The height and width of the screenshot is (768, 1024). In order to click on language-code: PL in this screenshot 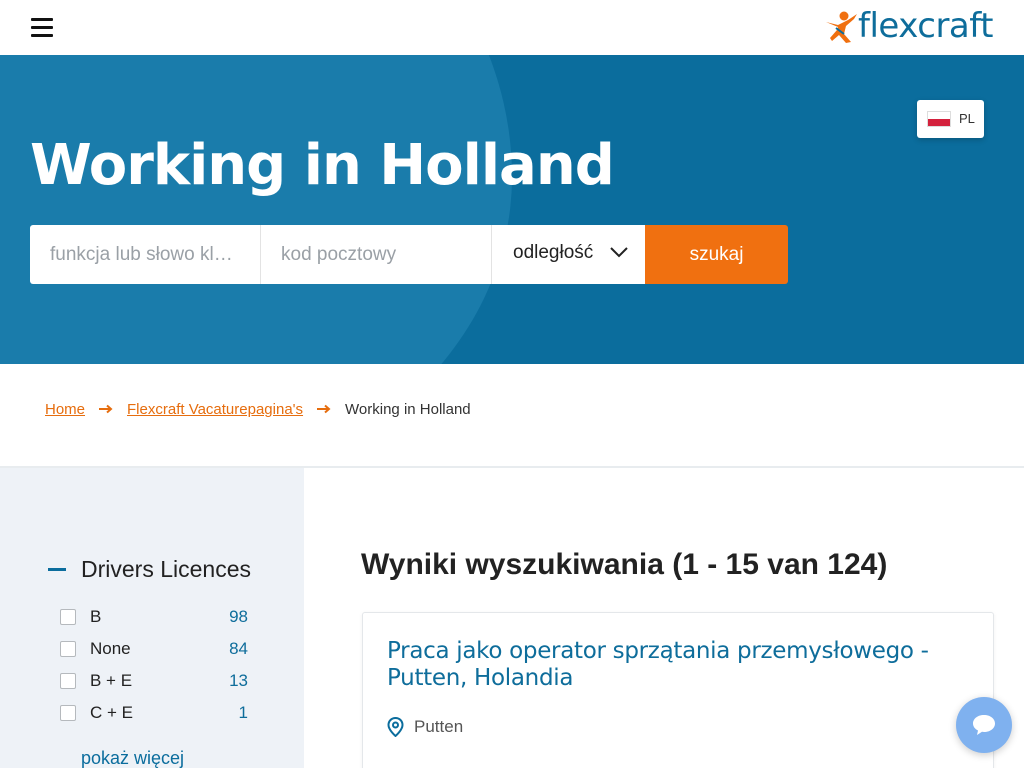, I will do `click(967, 118)`.